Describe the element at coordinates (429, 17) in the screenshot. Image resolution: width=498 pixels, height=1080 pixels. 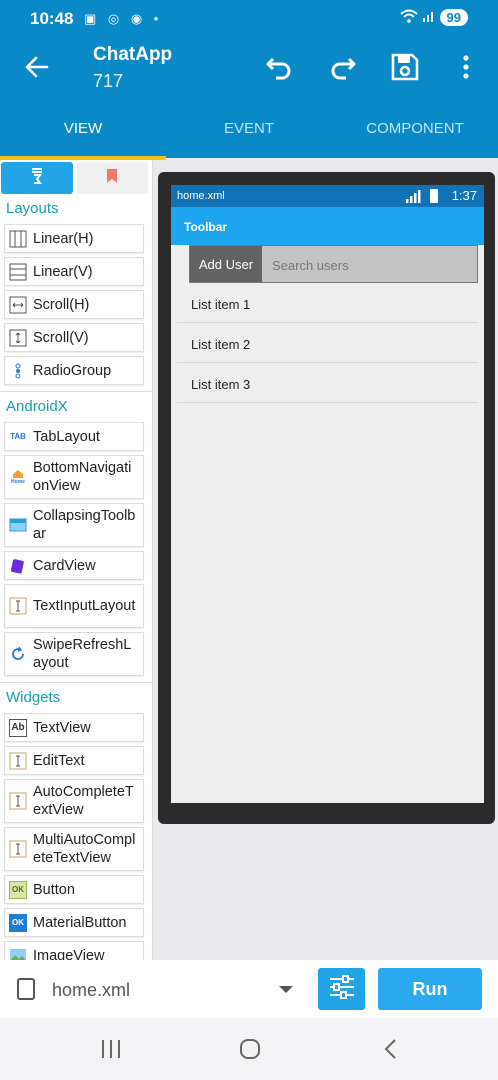
I see `signal-icon` at that location.